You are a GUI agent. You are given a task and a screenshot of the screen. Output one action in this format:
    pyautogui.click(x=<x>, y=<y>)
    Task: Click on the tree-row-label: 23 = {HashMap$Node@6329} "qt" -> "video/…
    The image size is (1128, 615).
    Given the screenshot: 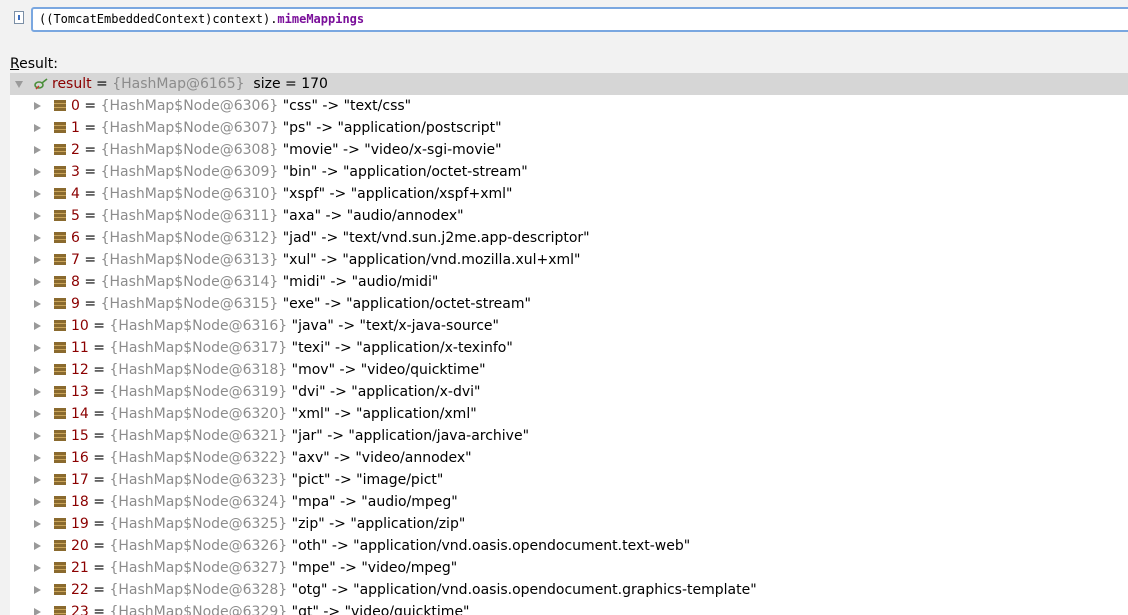 What is the action you would take?
    pyautogui.click(x=270, y=608)
    